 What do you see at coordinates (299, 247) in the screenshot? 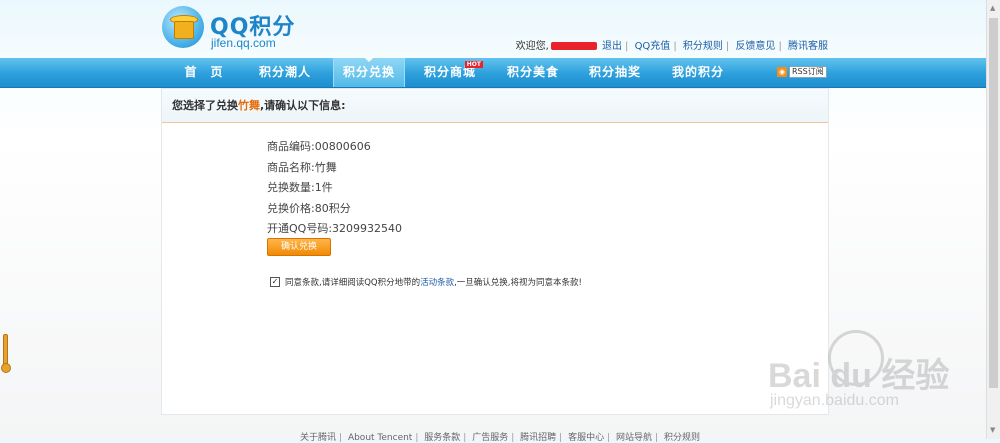
I see `confirm-exchange-button: 确认兑换` at bounding box center [299, 247].